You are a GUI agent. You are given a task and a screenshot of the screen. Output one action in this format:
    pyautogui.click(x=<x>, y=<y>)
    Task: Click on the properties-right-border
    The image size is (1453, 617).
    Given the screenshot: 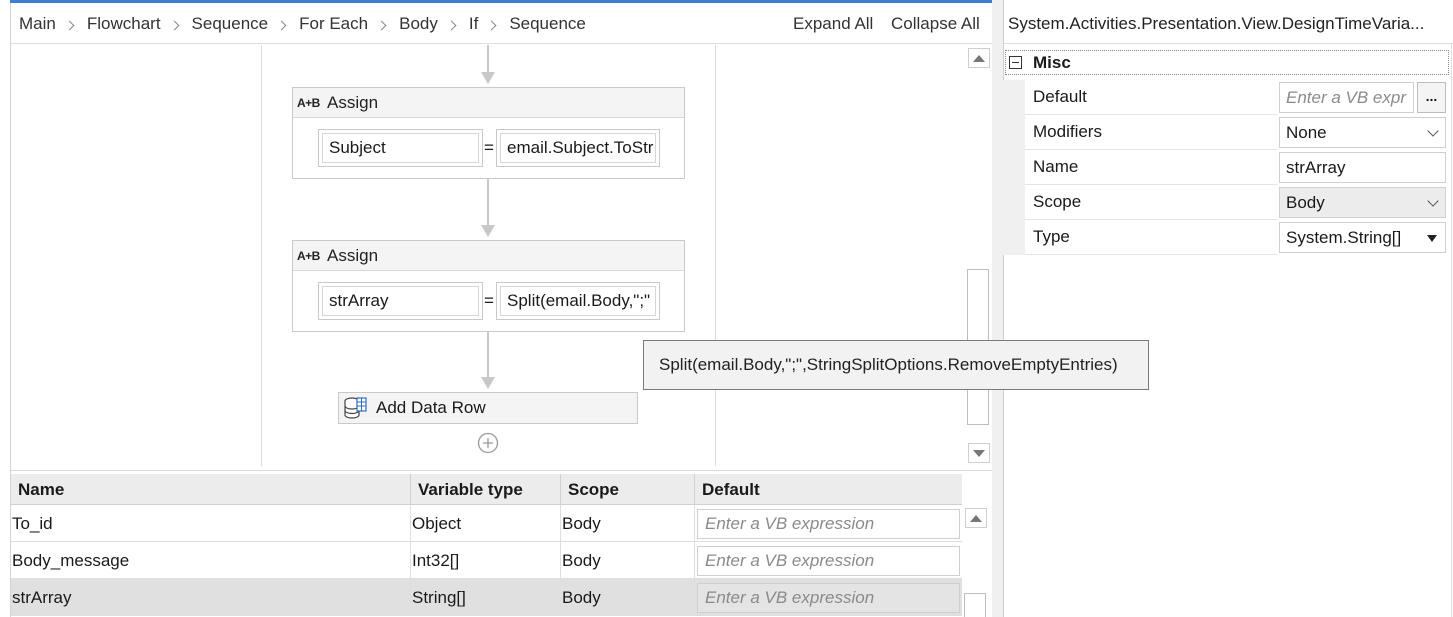 What is the action you would take?
    pyautogui.click(x=1451, y=330)
    